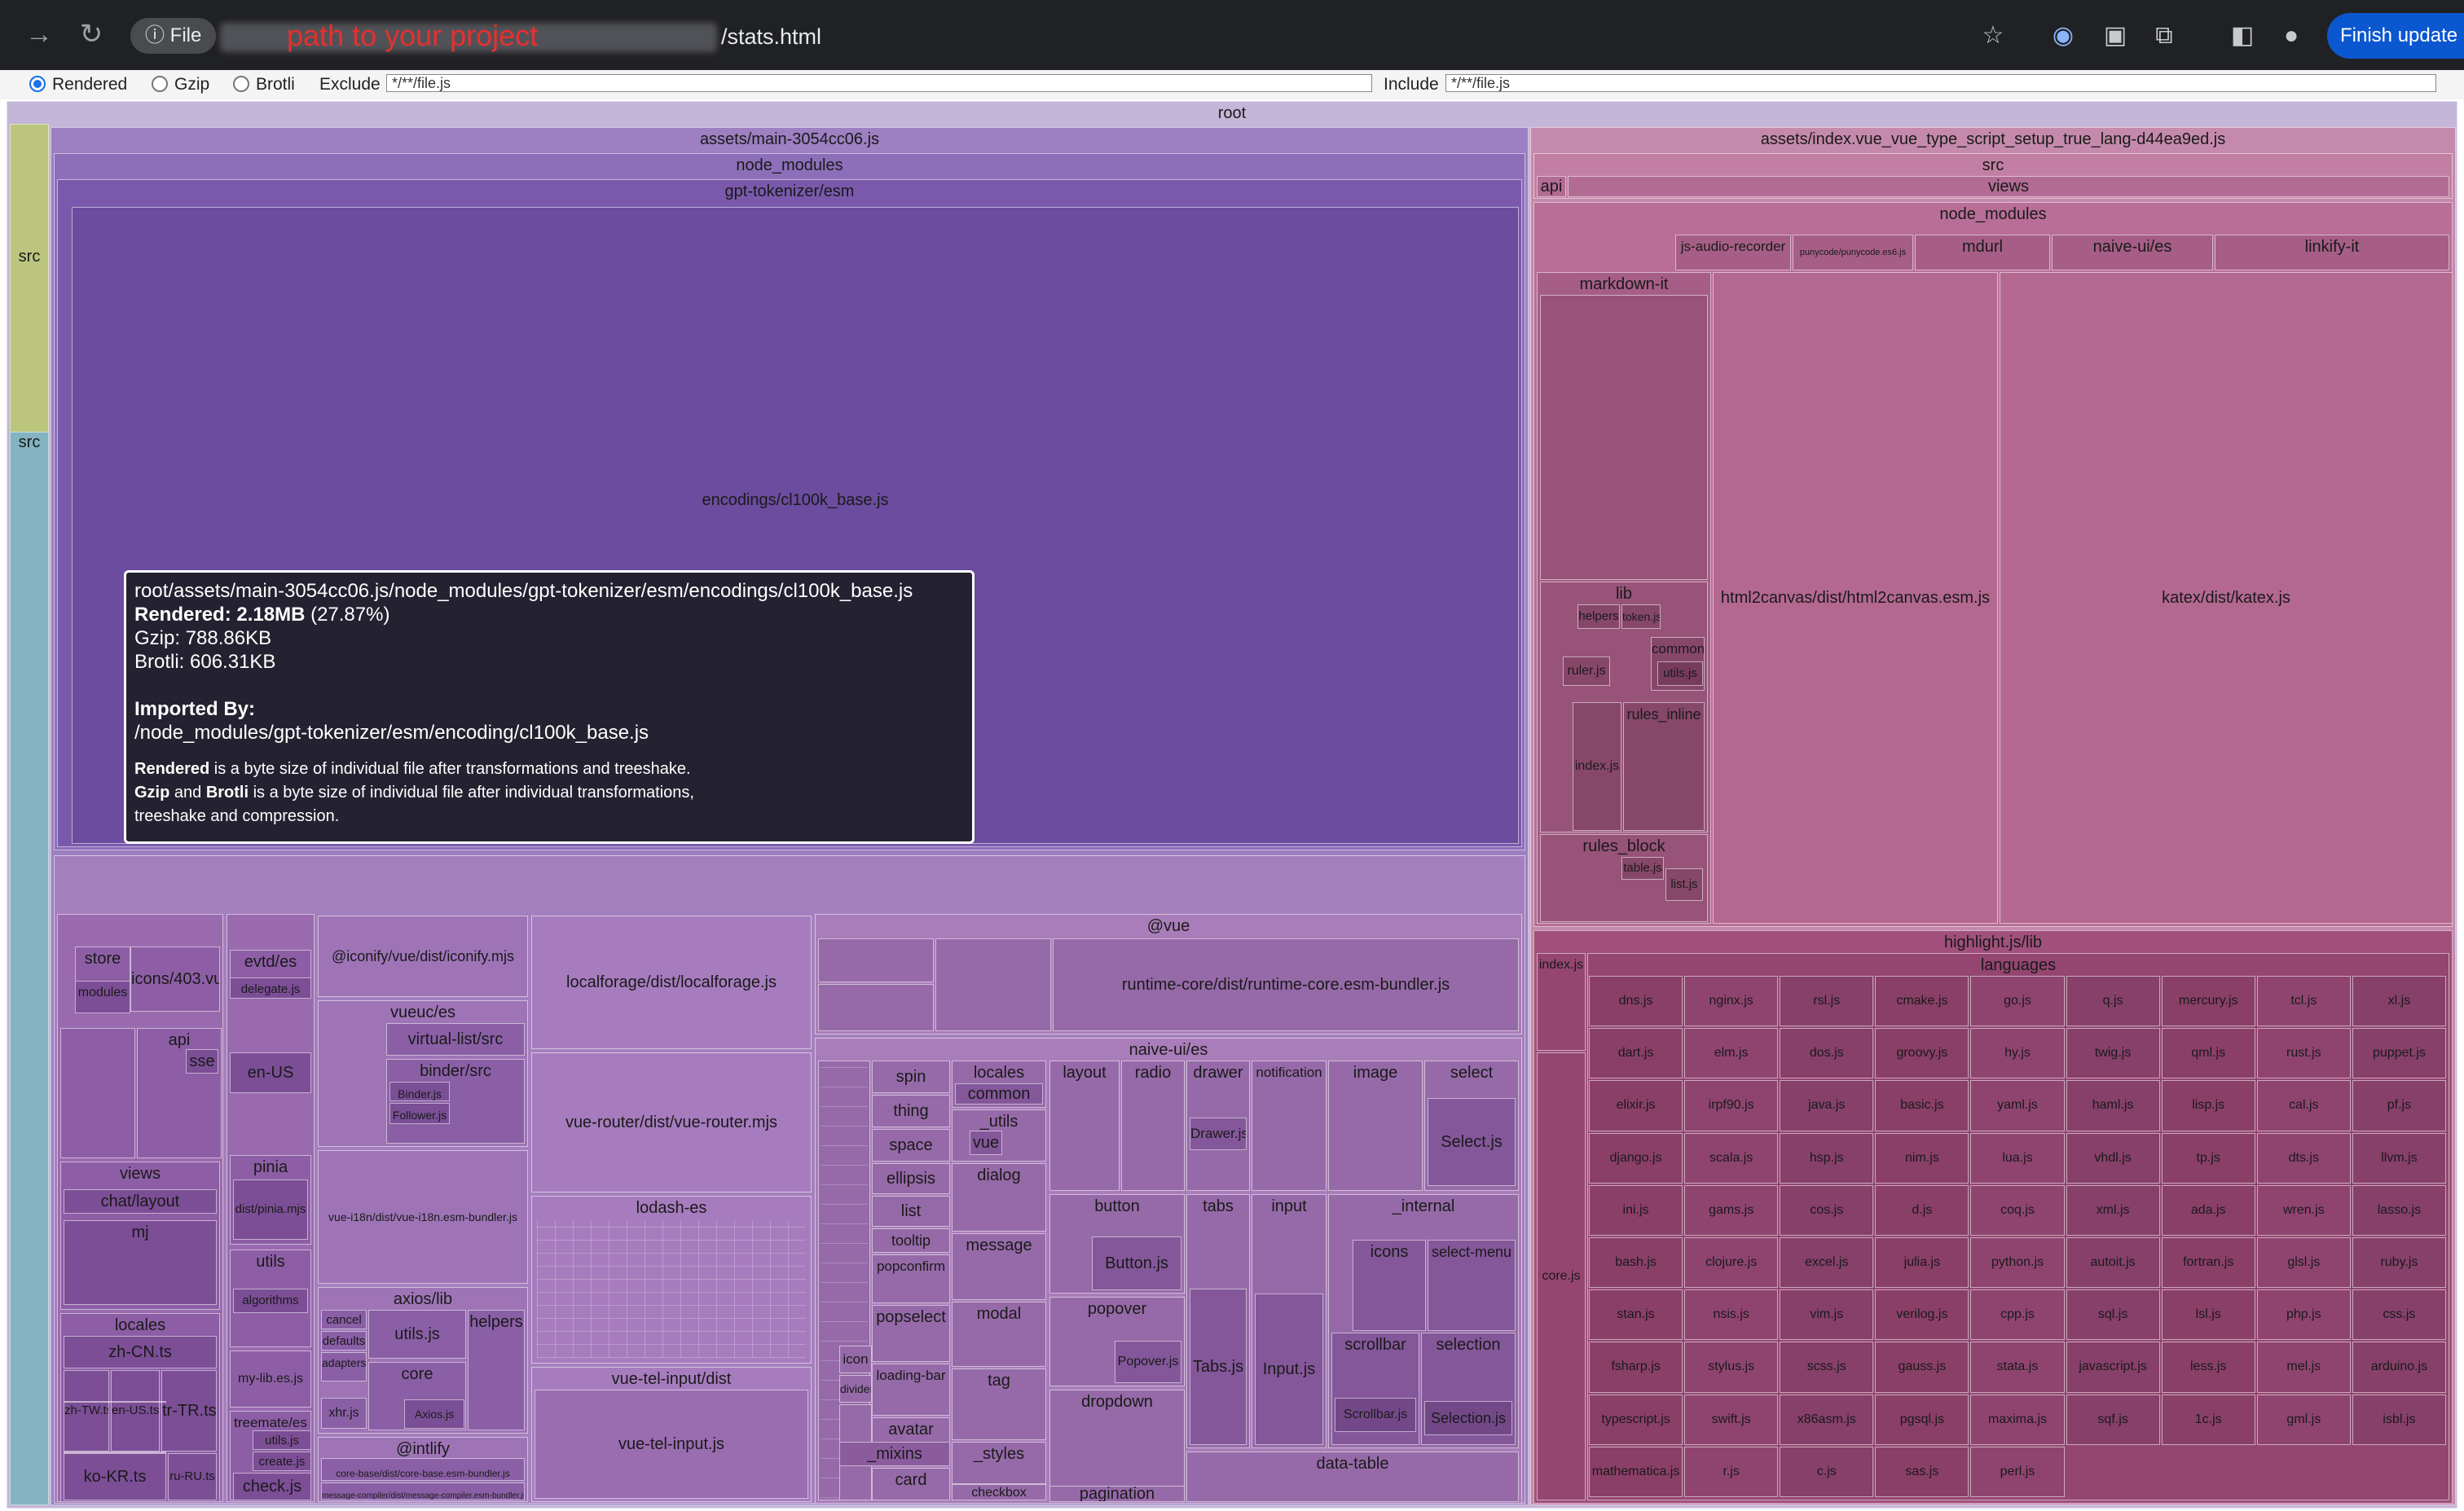 The width and height of the screenshot is (2464, 1511). Describe the element at coordinates (1922, 1471) in the screenshot. I see `language-file-node: sas.js` at that location.